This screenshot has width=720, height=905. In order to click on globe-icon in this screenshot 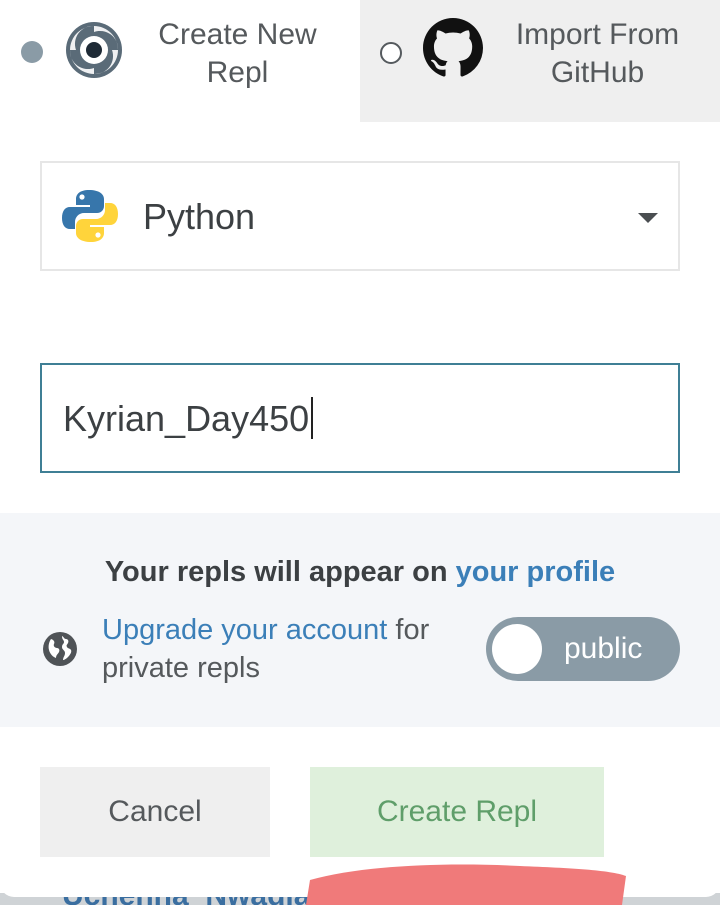, I will do `click(60, 649)`.